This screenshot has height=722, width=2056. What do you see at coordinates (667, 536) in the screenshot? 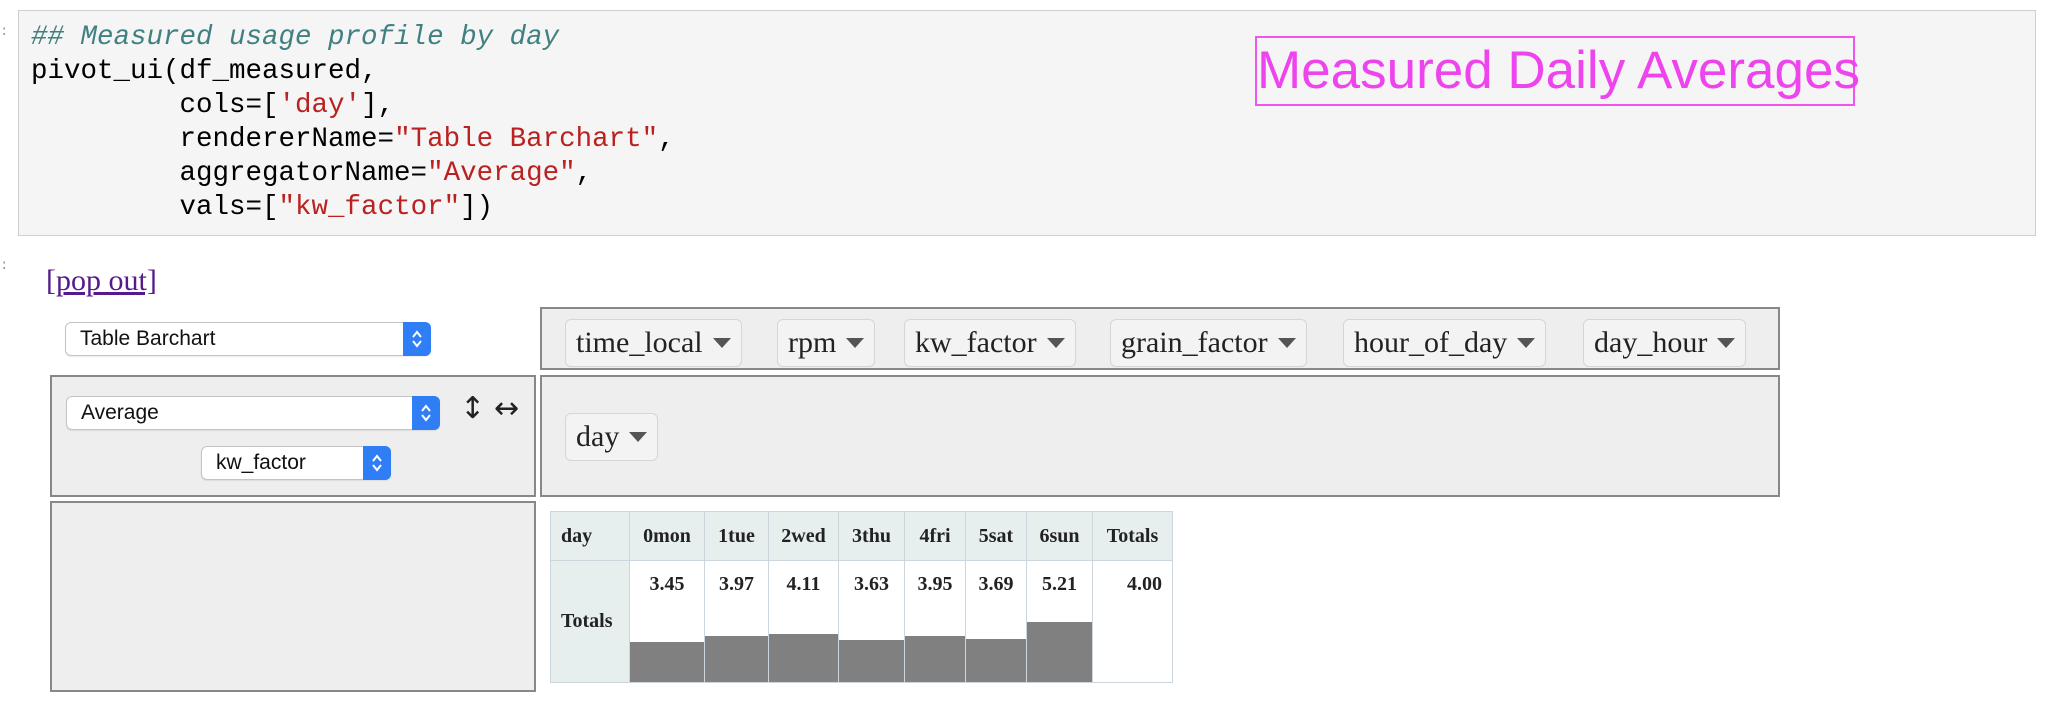
I see `column-header: 0mon` at bounding box center [667, 536].